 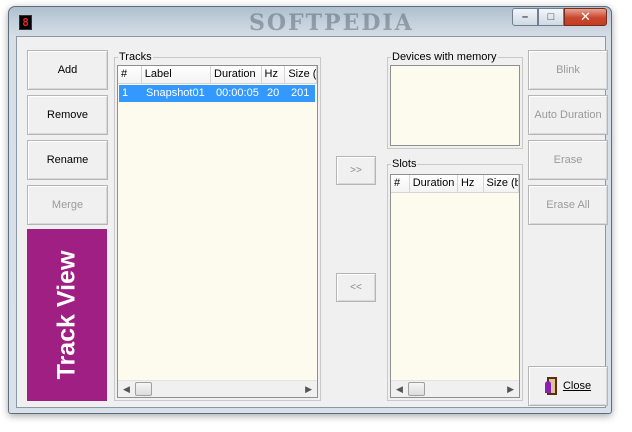 I want to click on close-window-button: ✕, so click(x=585, y=17).